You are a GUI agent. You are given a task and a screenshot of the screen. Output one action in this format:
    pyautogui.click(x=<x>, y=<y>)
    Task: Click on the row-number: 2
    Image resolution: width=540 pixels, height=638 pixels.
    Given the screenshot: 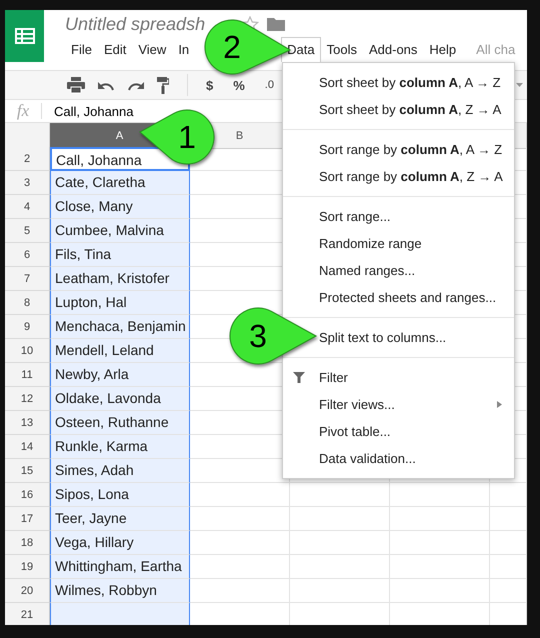 What is the action you would take?
    pyautogui.click(x=27, y=159)
    